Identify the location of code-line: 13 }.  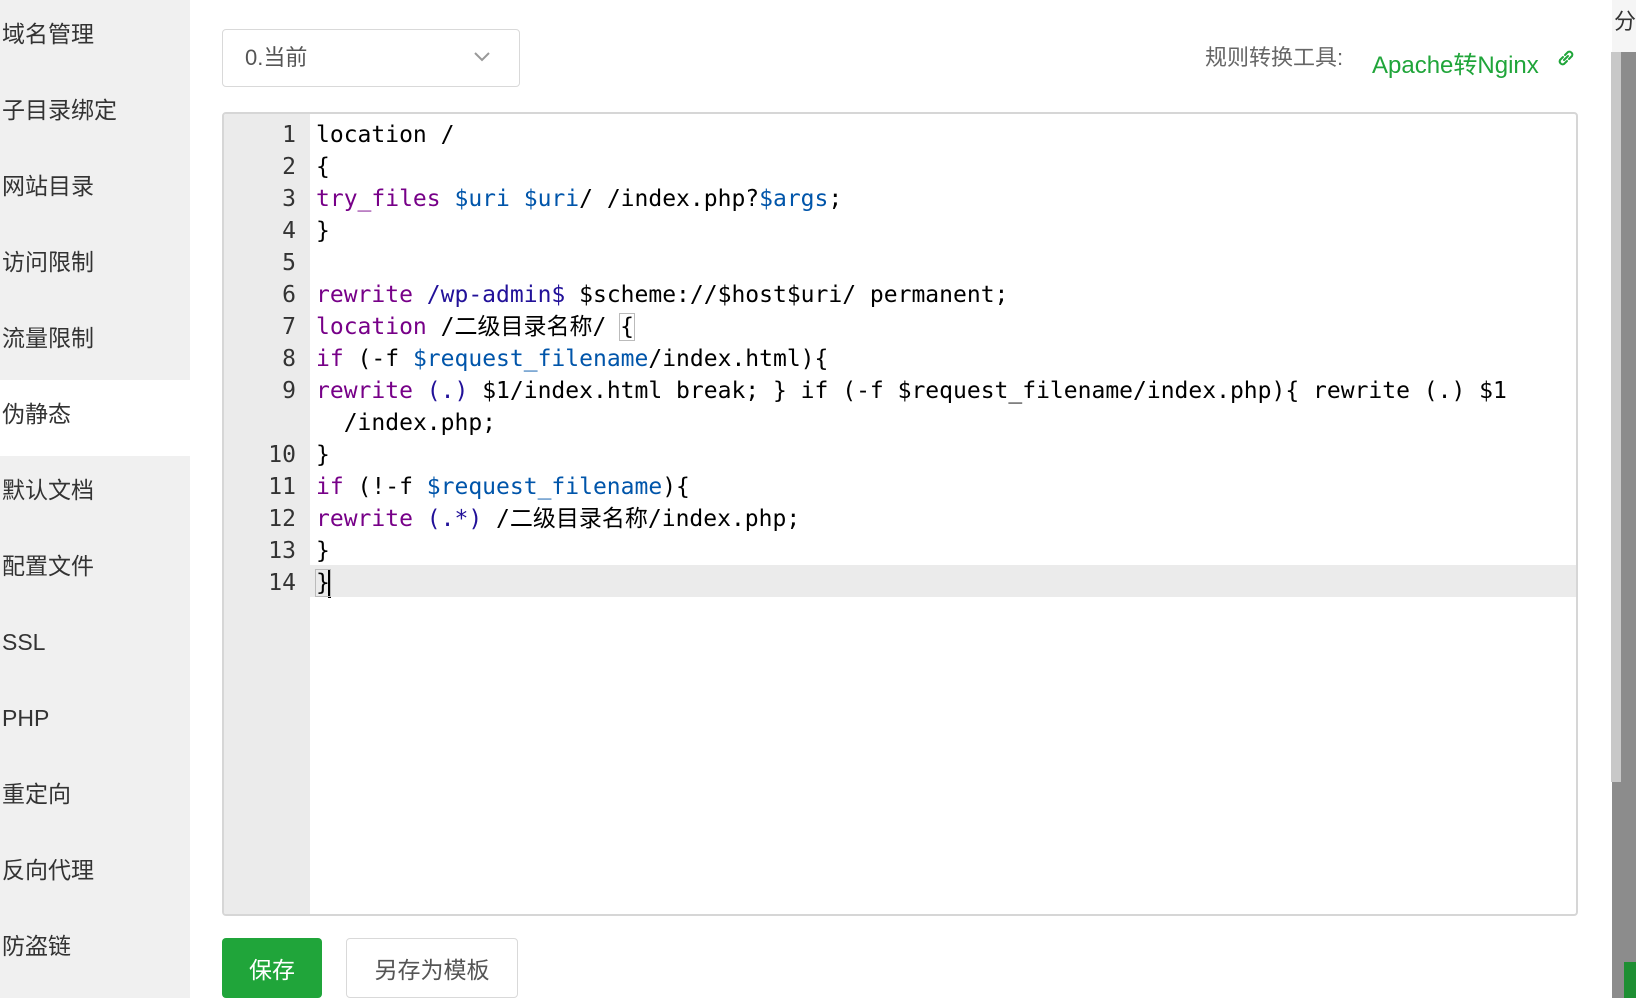
(900, 551).